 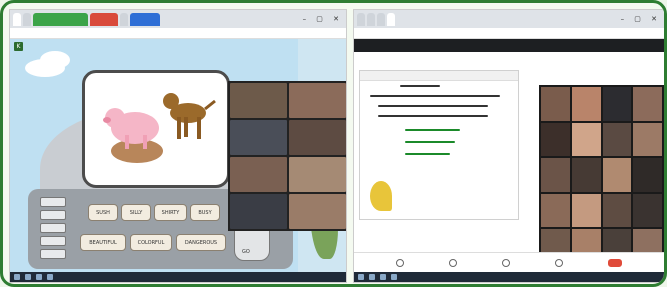 What do you see at coordinates (53, 230) in the screenshot?
I see `level-stack` at bounding box center [53, 230].